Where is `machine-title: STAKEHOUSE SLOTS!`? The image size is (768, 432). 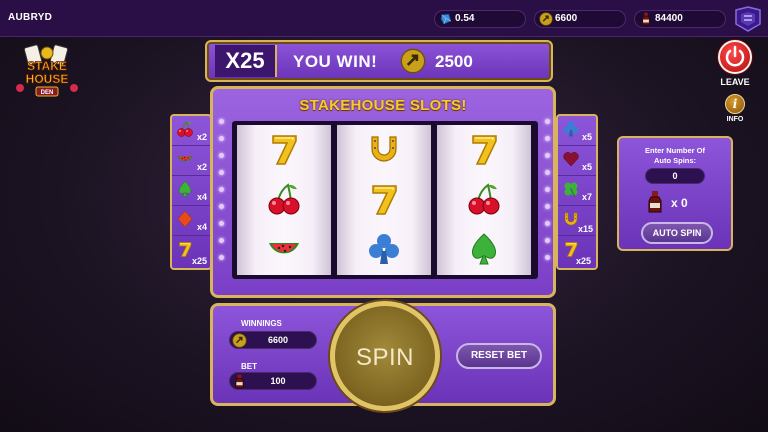
machine-title: STAKEHOUSE SLOTS! is located at coordinates (383, 105).